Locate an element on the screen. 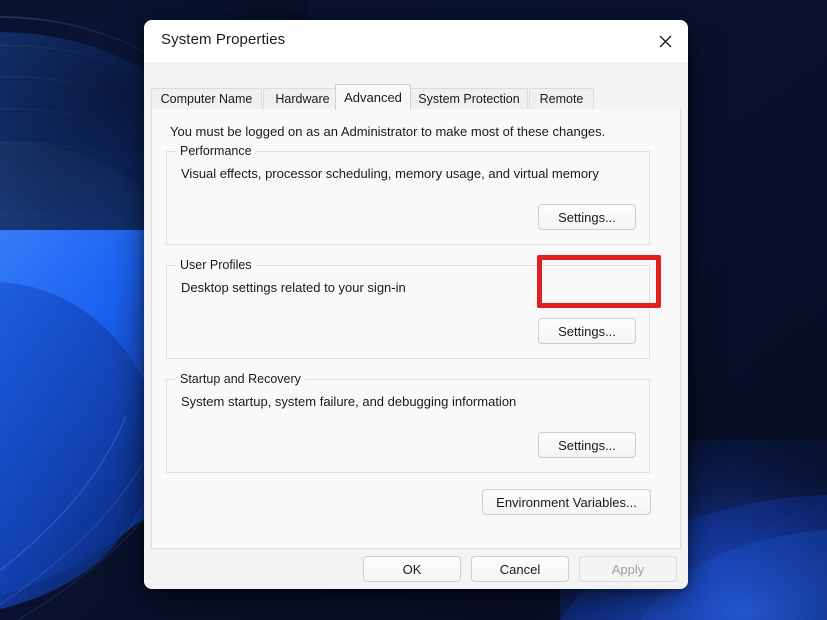 The image size is (827, 620). user-profiles-group-legend: User Profiles is located at coordinates (216, 265).